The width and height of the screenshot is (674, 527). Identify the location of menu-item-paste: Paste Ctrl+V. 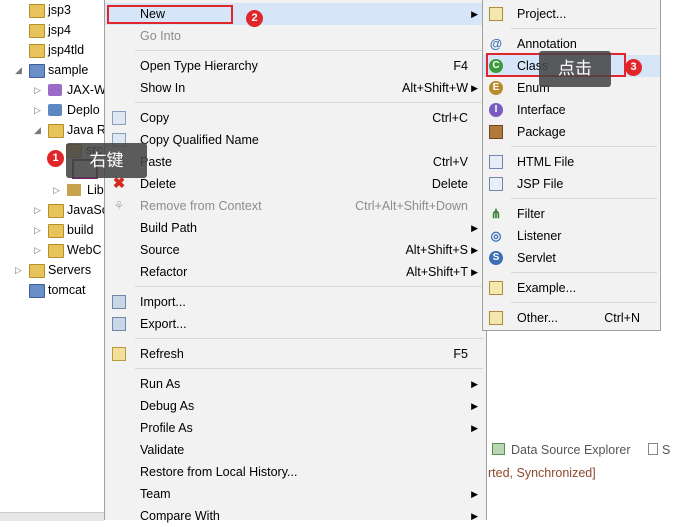
(295, 162).